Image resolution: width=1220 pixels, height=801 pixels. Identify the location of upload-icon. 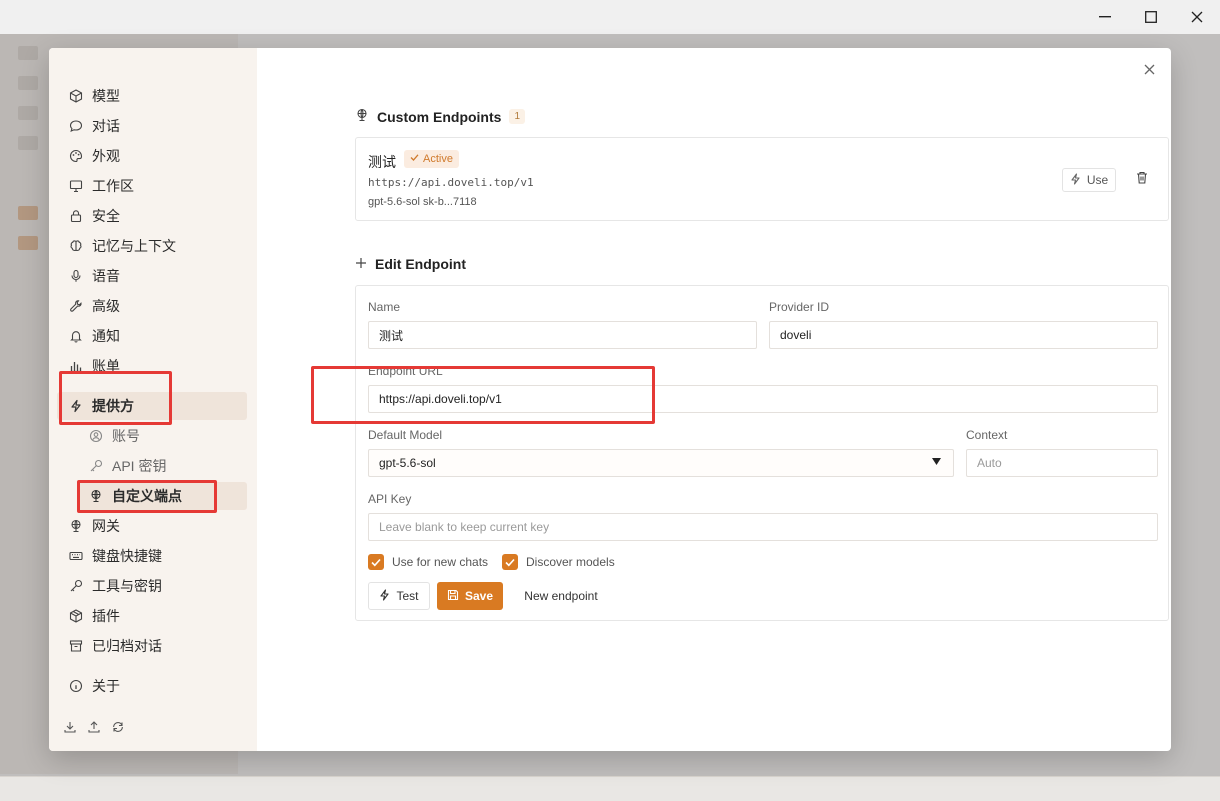
(94, 727).